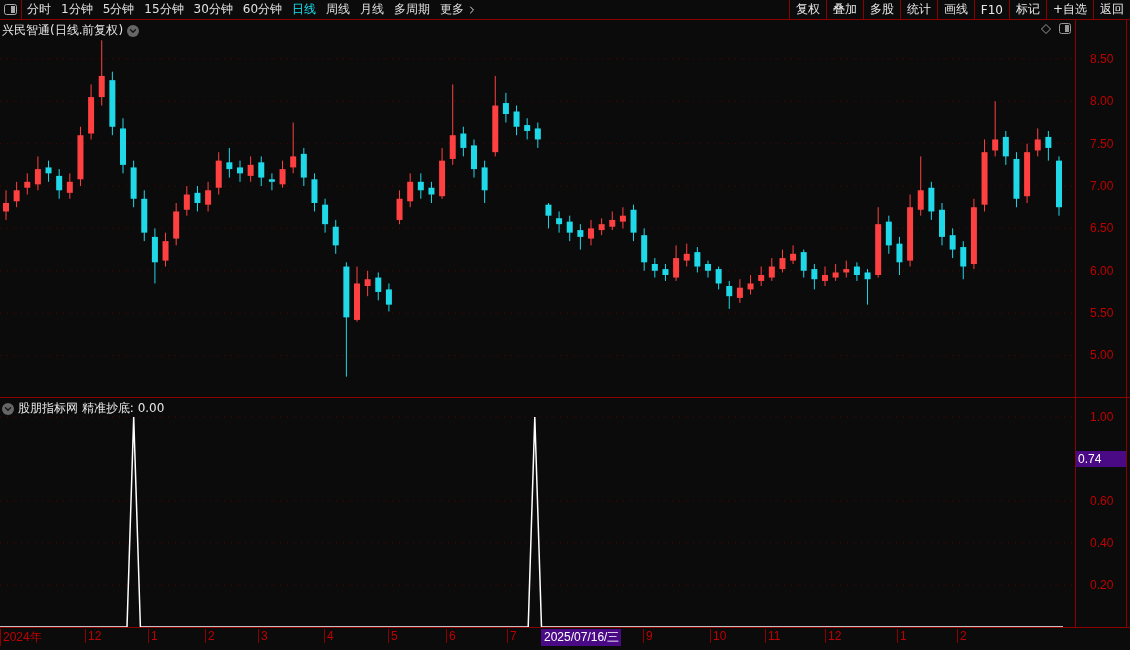  What do you see at coordinates (1102, 355) in the screenshot?
I see `price-axis-label: 5.00` at bounding box center [1102, 355].